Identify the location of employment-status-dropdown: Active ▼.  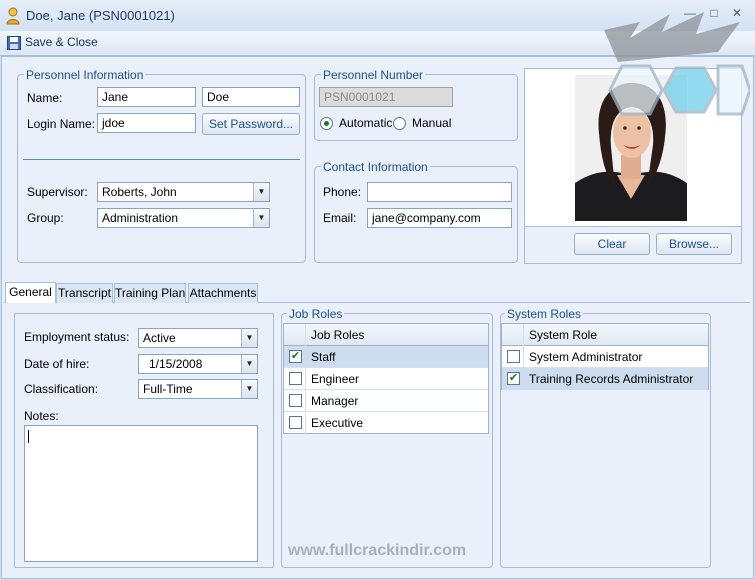
(198, 338).